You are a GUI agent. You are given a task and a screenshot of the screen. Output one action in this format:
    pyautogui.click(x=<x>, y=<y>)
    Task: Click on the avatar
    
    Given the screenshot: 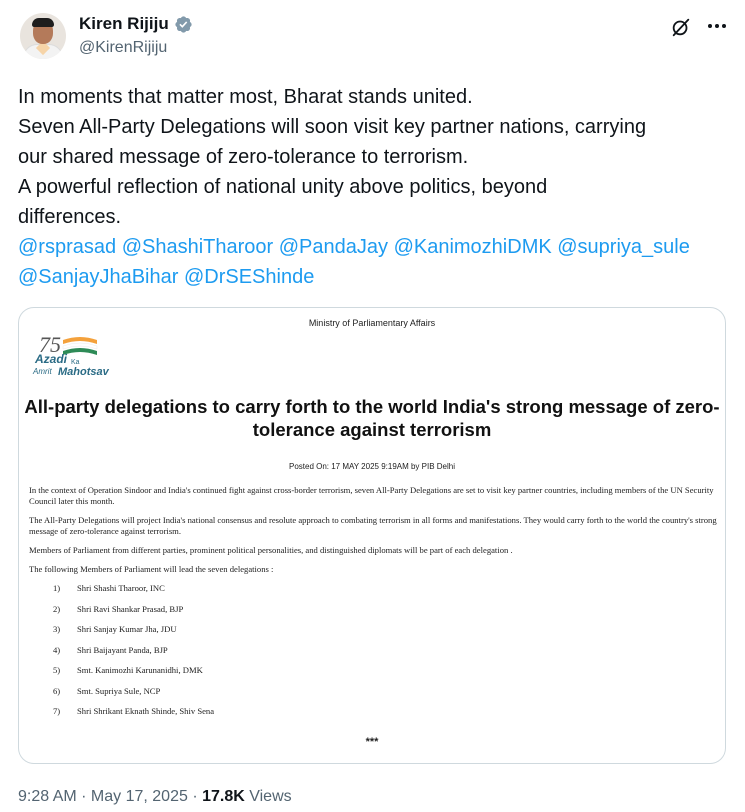 What is the action you would take?
    pyautogui.click(x=43, y=36)
    